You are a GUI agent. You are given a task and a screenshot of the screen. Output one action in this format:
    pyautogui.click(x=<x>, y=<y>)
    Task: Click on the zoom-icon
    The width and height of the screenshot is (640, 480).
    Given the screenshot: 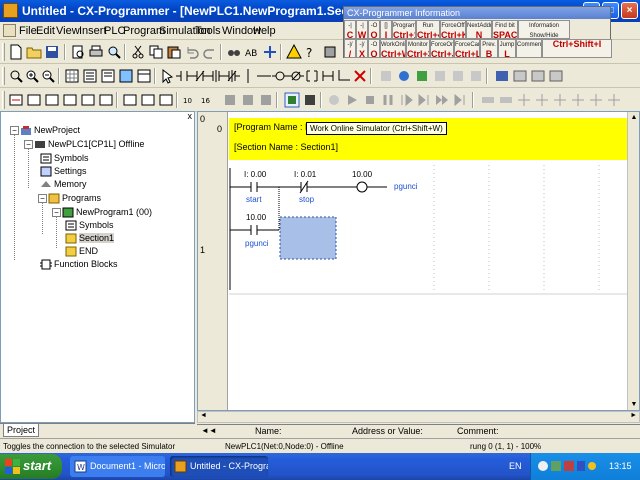 What is the action you would take?
    pyautogui.click(x=114, y=52)
    